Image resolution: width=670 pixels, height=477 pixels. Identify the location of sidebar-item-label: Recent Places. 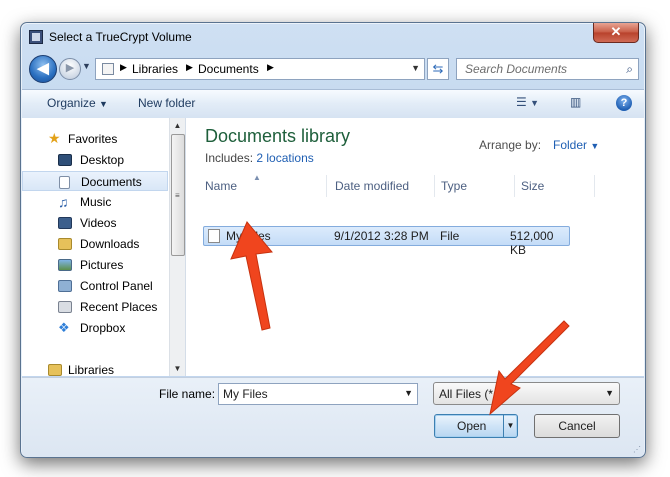
(119, 307).